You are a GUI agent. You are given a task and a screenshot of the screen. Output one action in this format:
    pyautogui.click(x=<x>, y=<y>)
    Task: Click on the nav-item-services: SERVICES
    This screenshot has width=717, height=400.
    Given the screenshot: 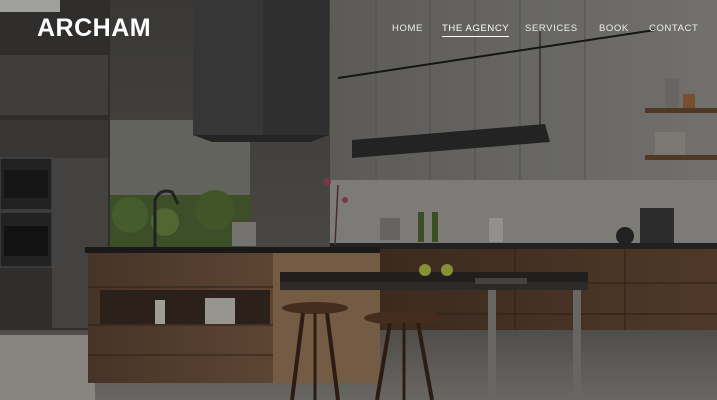 What is the action you would take?
    pyautogui.click(x=551, y=28)
    